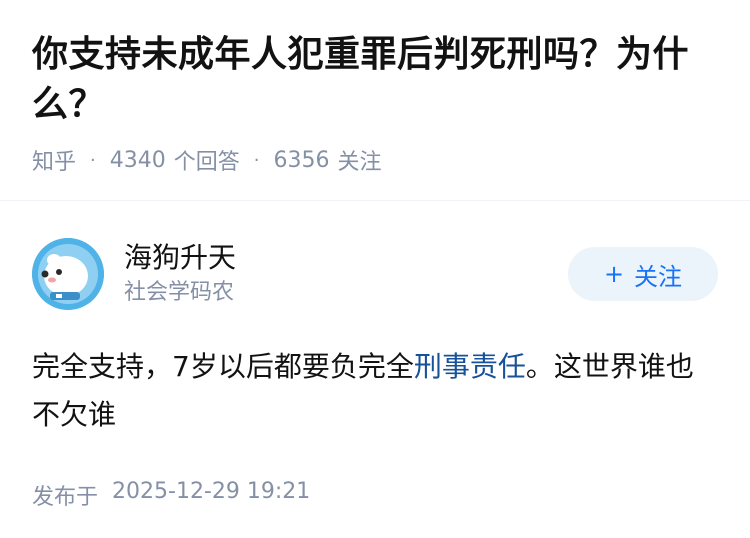 Image resolution: width=750 pixels, height=538 pixels. What do you see at coordinates (65, 497) in the screenshot?
I see `publish-label: 发布于` at bounding box center [65, 497].